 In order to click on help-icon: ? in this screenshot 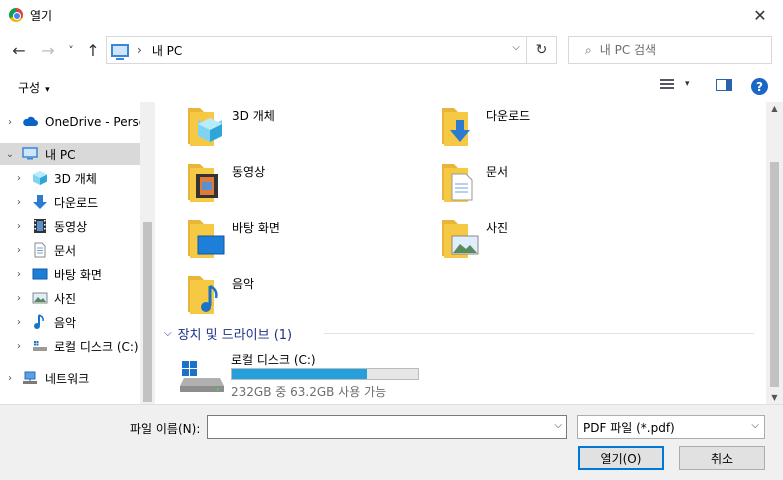, I will do `click(759, 86)`.